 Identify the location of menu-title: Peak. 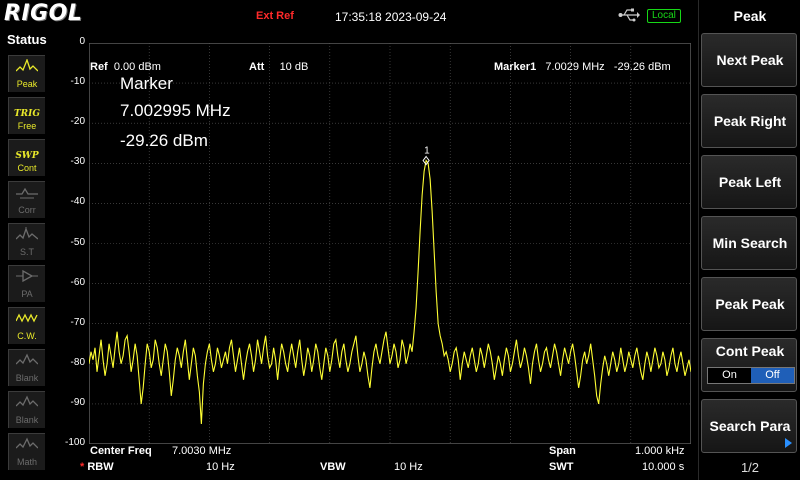
(750, 16).